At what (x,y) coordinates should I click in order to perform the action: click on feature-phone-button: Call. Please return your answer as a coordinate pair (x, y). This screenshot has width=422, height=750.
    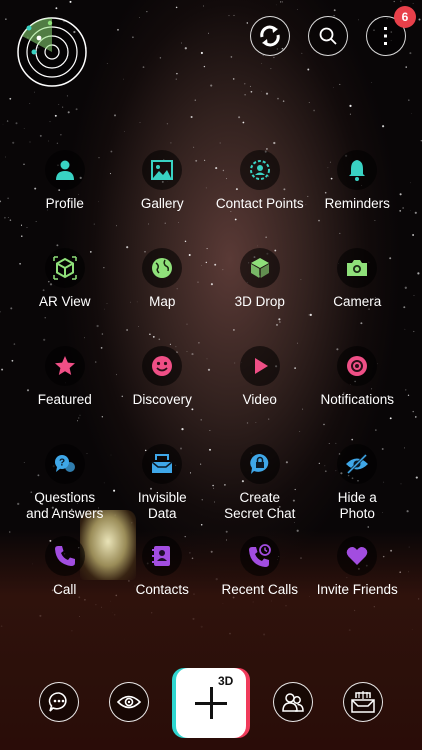
    Looking at the image, I should click on (65, 585).